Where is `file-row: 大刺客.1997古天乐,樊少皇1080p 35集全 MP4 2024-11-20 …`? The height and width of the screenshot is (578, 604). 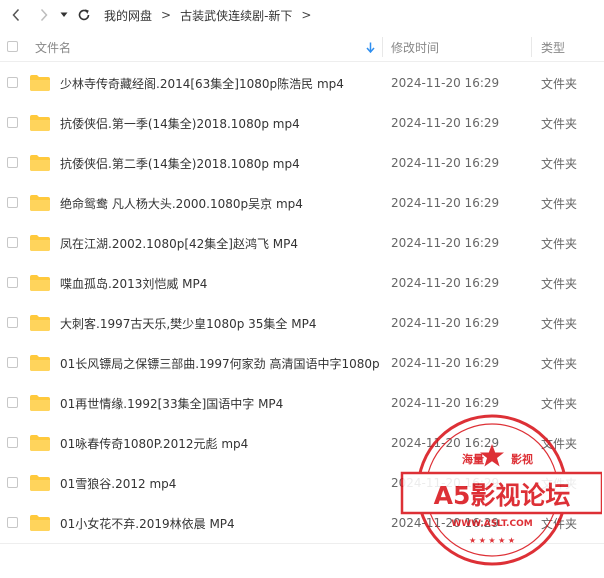
file-row: 大刺客.1997古天乐,樊少皇1080p 35集全 MP4 2024-11-20 … is located at coordinates (302, 323).